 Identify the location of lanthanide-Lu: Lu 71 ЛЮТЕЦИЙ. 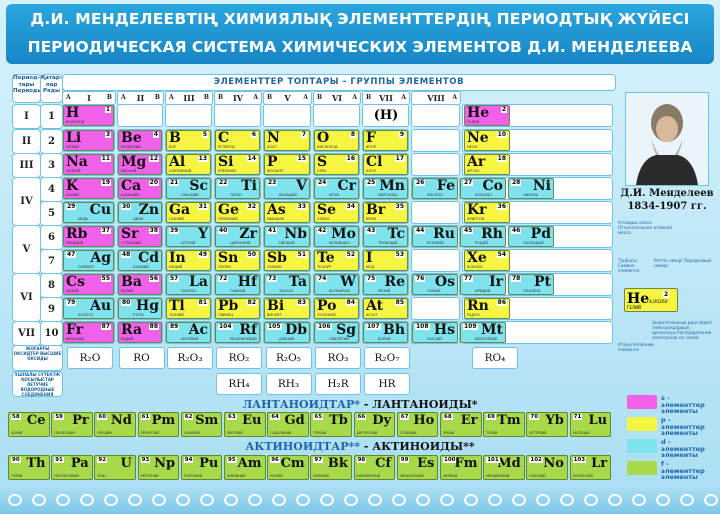
(590, 424).